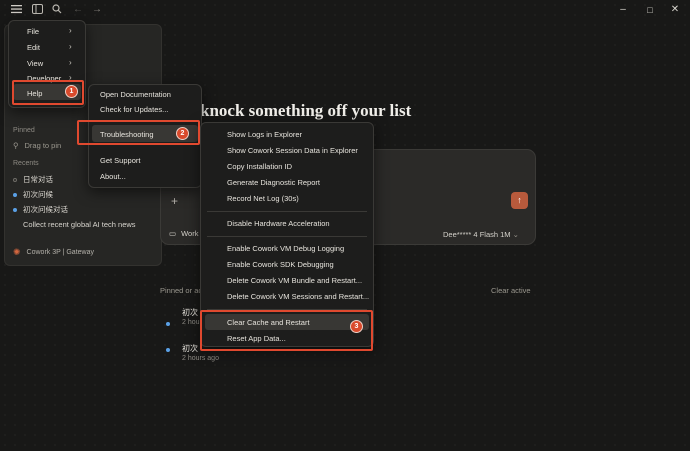 The image size is (690, 451). Describe the element at coordinates (264, 134) in the screenshot. I see `menu-item-show-logs: Show Logs in Explorer` at that location.